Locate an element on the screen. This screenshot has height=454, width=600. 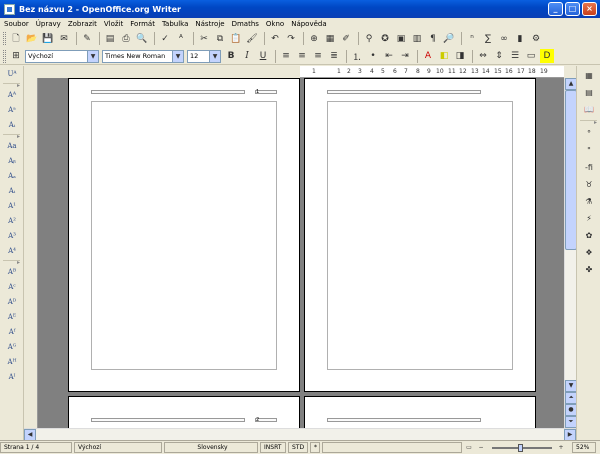
paragraph-style-select: Výchozí ▼ is located at coordinates (62, 56).